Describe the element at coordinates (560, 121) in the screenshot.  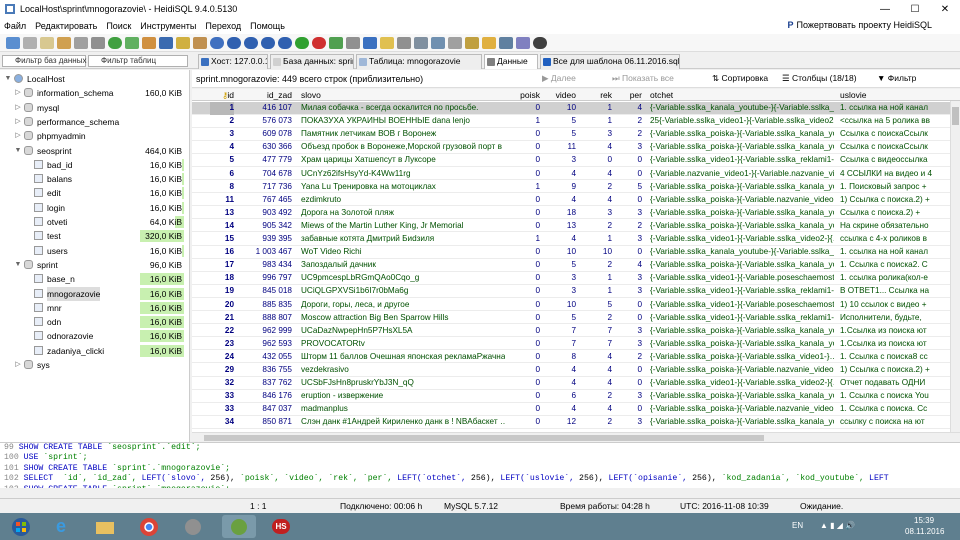
I see `cell-video: 5` at that location.